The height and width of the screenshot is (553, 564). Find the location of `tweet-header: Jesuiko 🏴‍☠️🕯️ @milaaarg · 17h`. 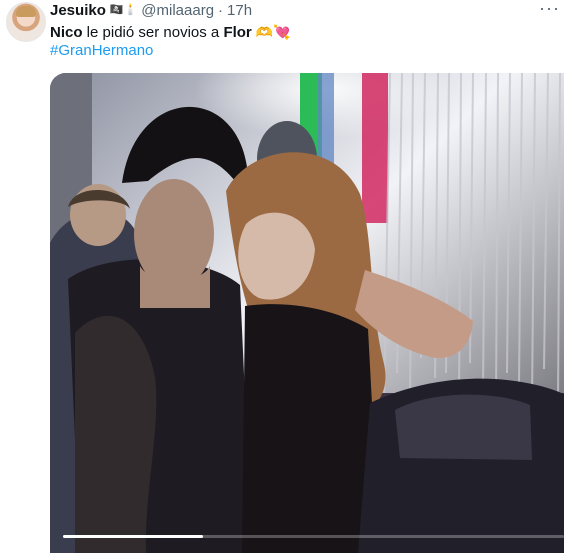

tweet-header: Jesuiko 🏴‍☠️🕯️ @milaaarg · 17h is located at coordinates (151, 10).